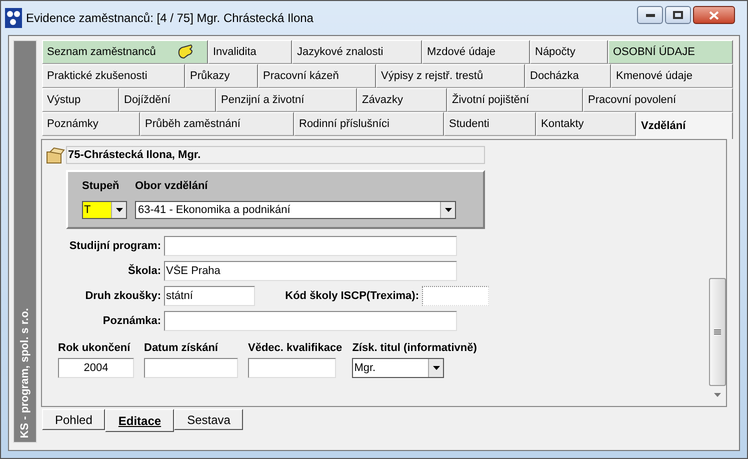 The image size is (748, 459). What do you see at coordinates (398, 368) in the screenshot?
I see `title-dropdown: Mgr.` at bounding box center [398, 368].